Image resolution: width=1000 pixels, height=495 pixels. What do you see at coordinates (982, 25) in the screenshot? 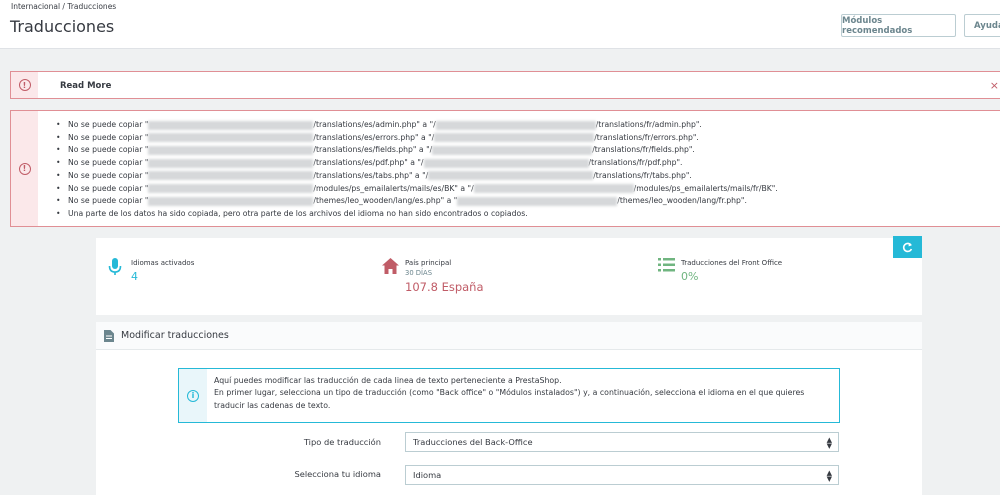
I see `help-button: Ayuda` at bounding box center [982, 25].